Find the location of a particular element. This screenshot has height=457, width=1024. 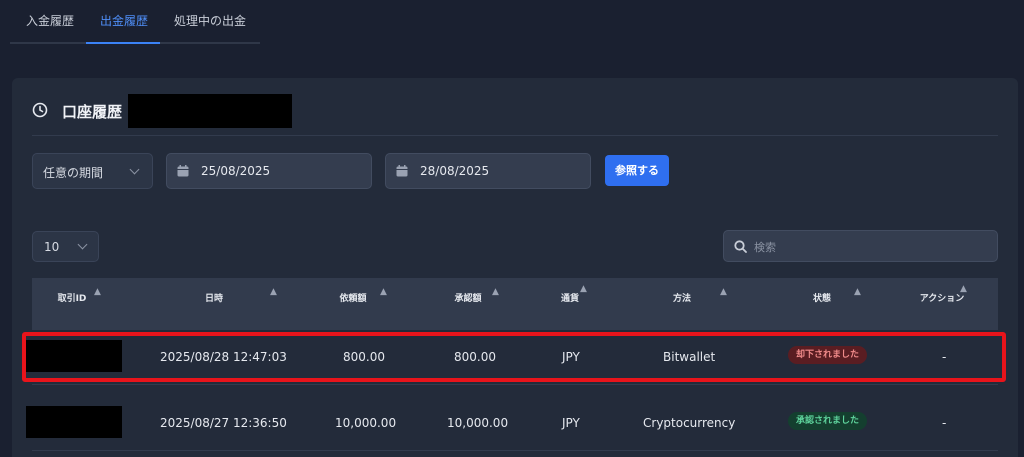

clock-icon is located at coordinates (40, 110).